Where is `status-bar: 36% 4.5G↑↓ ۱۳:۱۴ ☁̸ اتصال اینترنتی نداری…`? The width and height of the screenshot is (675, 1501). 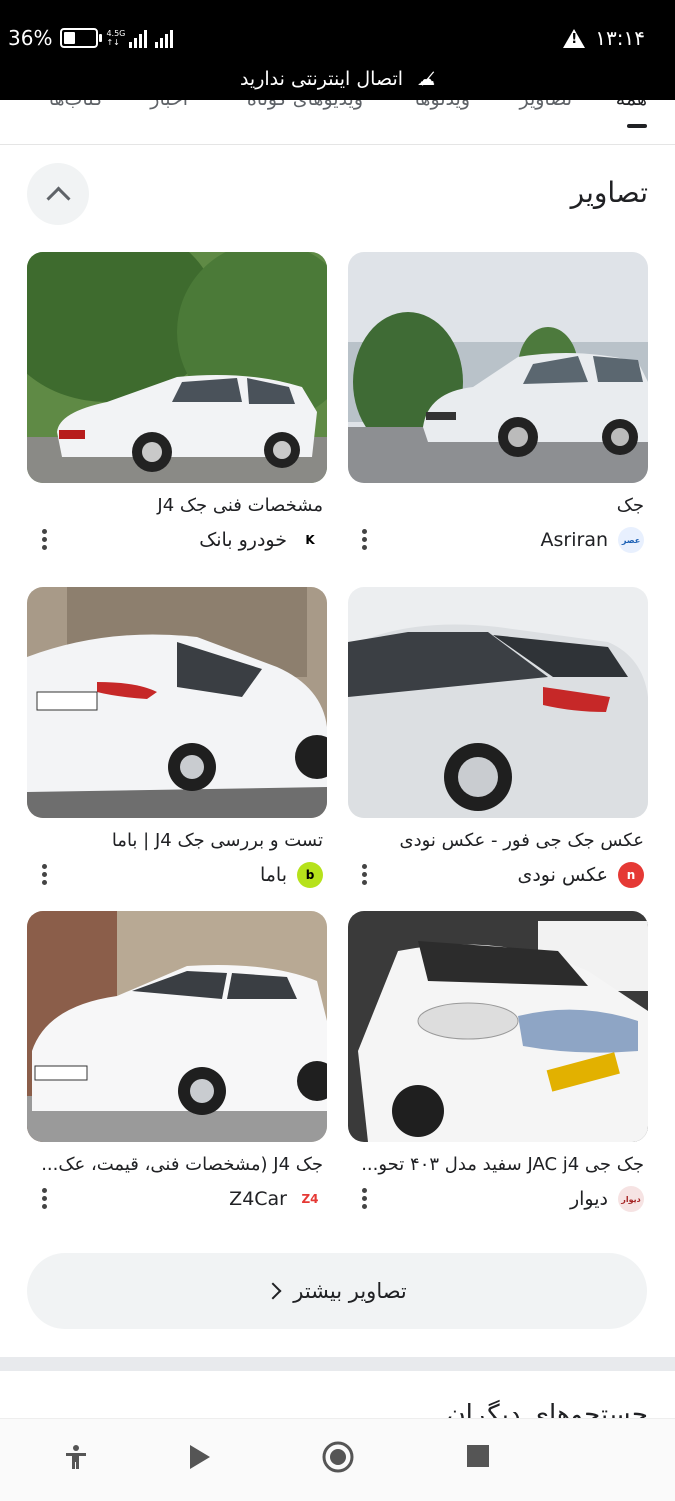 status-bar: 36% 4.5G↑↓ ۱۳:۱۴ ☁̸ اتصال اینترنتی نداری… is located at coordinates (337, 50).